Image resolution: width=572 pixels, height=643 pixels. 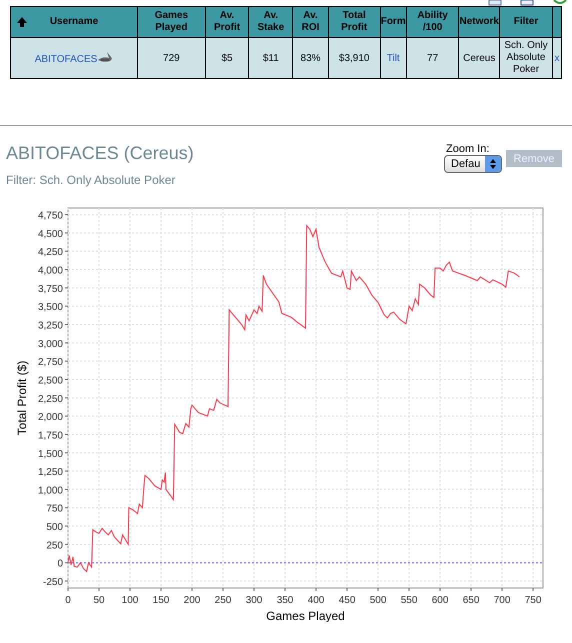 What do you see at coordinates (50, 344) in the screenshot?
I see `y-tick-label: 3,000` at bounding box center [50, 344].